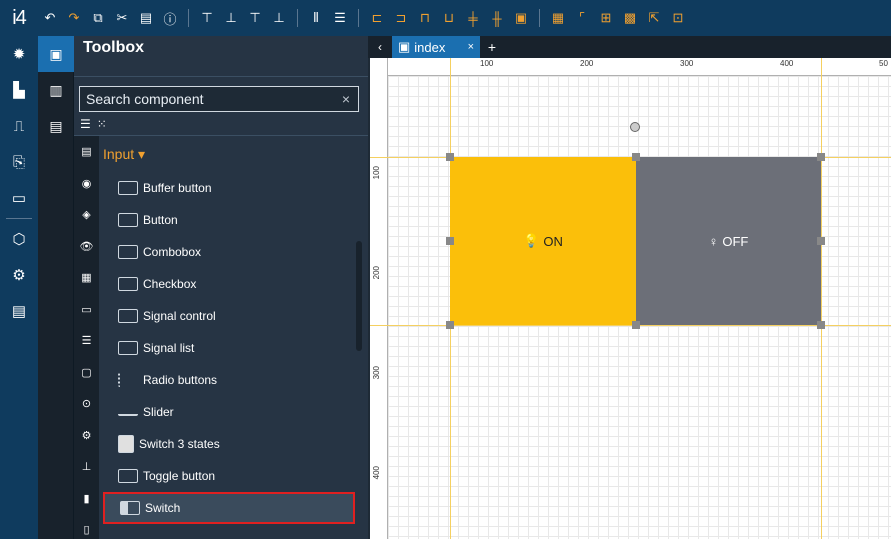 The height and width of the screenshot is (539, 891). What do you see at coordinates (86, 215) in the screenshot?
I see `script-category-icon: ◈` at bounding box center [86, 215].